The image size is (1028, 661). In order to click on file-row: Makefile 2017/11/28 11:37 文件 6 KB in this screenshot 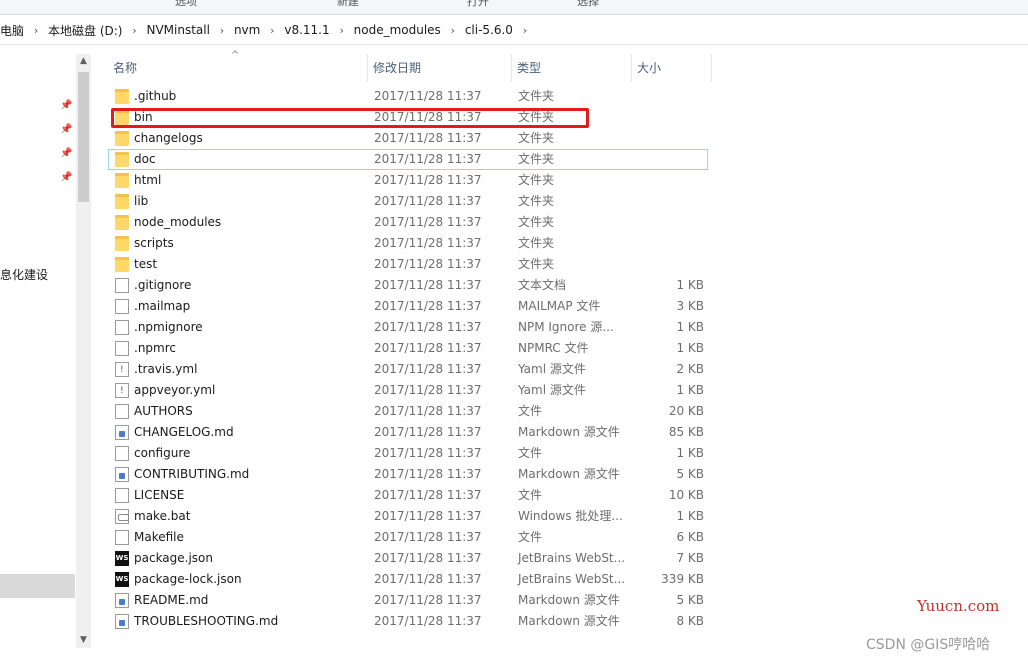, I will do `click(408, 537)`.